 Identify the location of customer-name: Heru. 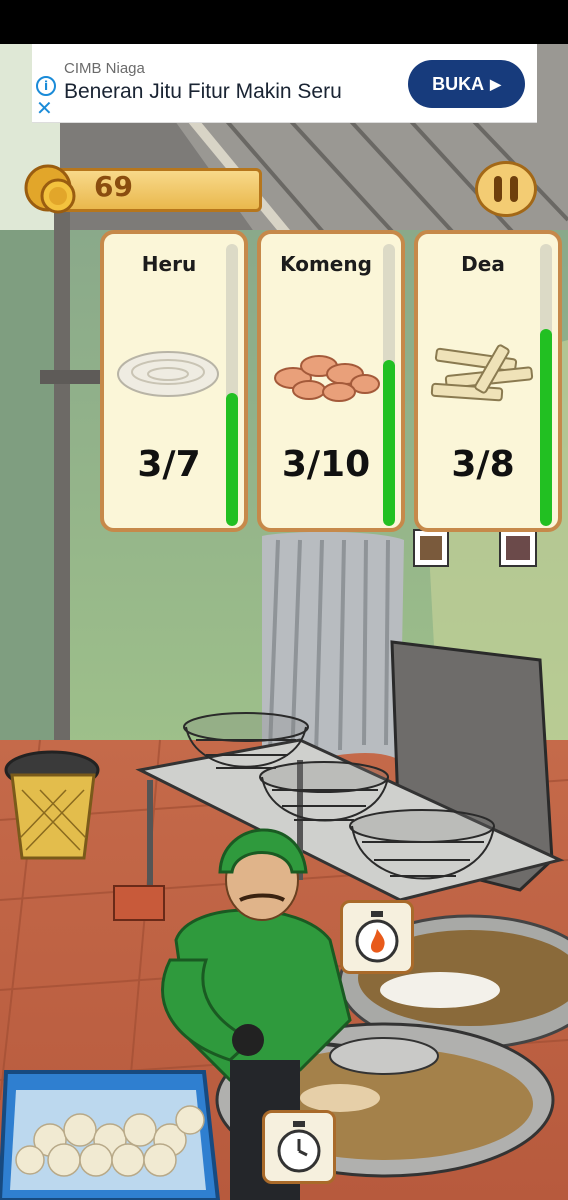
(169, 264).